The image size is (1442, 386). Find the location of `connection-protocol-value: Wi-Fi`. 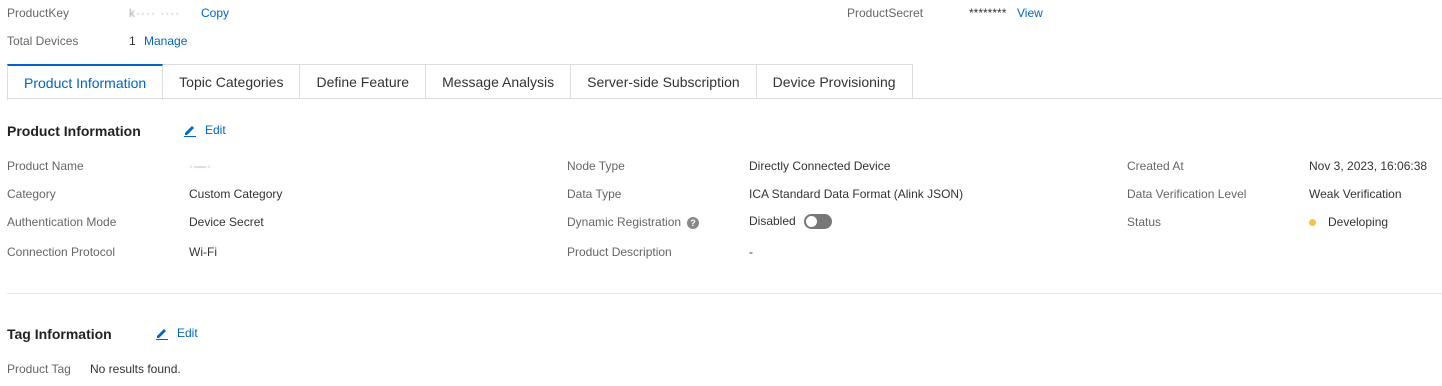

connection-protocol-value: Wi-Fi is located at coordinates (203, 252).